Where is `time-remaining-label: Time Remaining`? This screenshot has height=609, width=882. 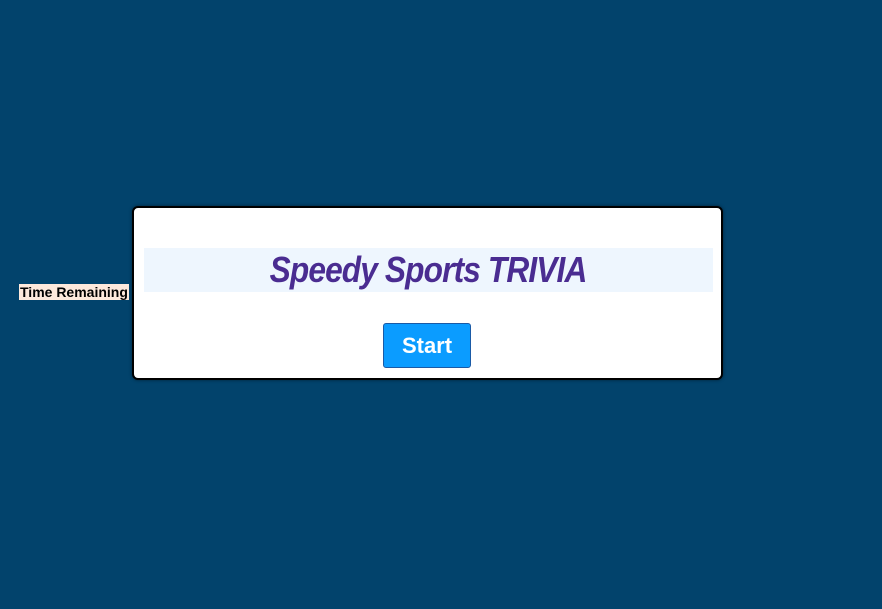 time-remaining-label: Time Remaining is located at coordinates (74, 292).